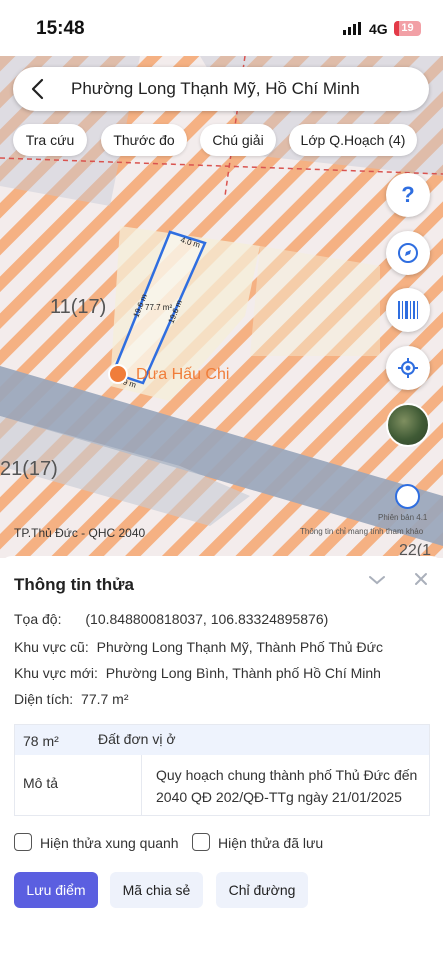 The image size is (443, 959). I want to click on landuse-type: Đất đơn vị ở, so click(137, 739).